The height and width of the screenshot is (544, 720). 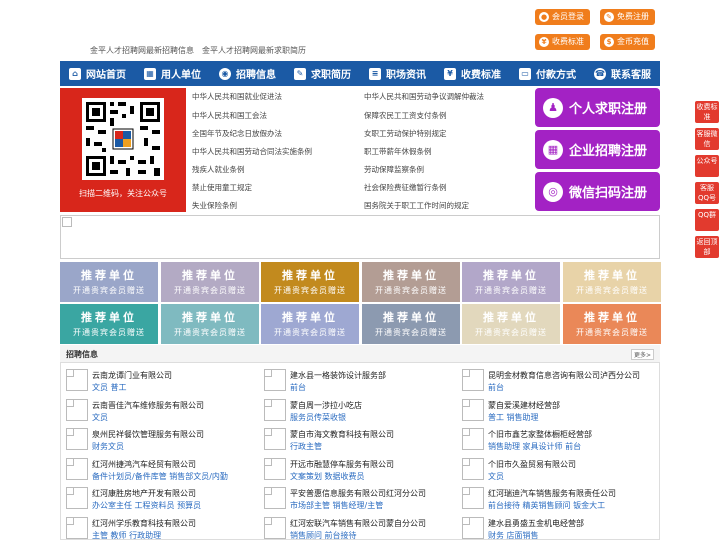 I want to click on job-list-item: 红河瑞迪汽车销售服务有限责任公司 前台接待 精英销售顾问 钣金大工, so click(x=555, y=499).